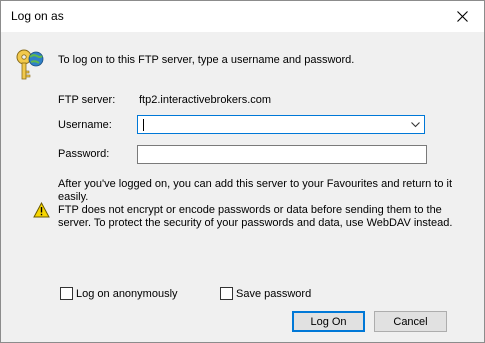 The height and width of the screenshot is (343, 485). What do you see at coordinates (30, 64) in the screenshot?
I see `key-icon` at bounding box center [30, 64].